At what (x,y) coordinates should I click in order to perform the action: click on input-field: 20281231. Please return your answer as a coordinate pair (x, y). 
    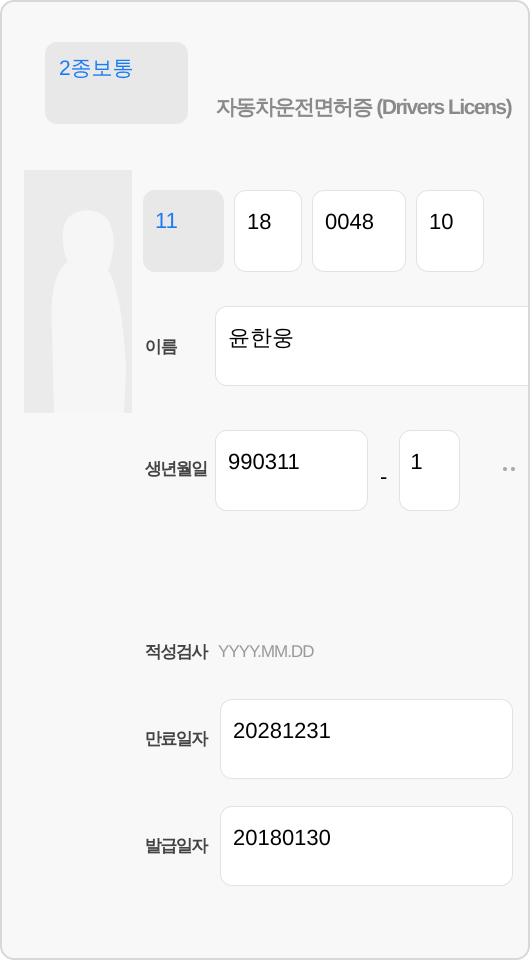
    Looking at the image, I should click on (366, 738).